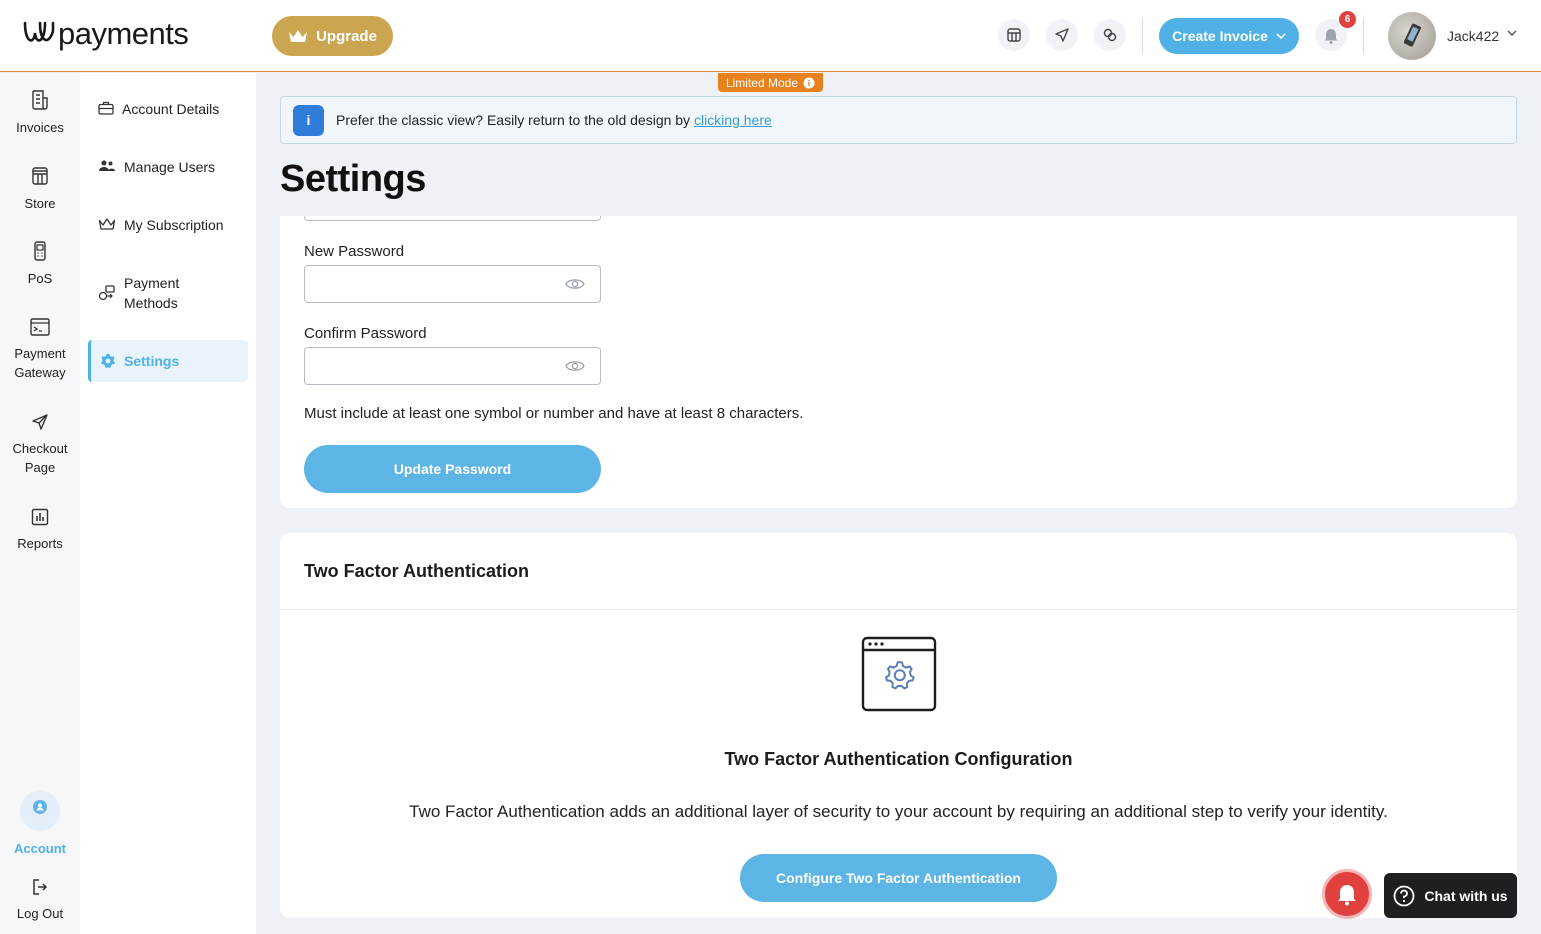  What do you see at coordinates (40, 913) in the screenshot?
I see `nav-label-logout: Log Out` at bounding box center [40, 913].